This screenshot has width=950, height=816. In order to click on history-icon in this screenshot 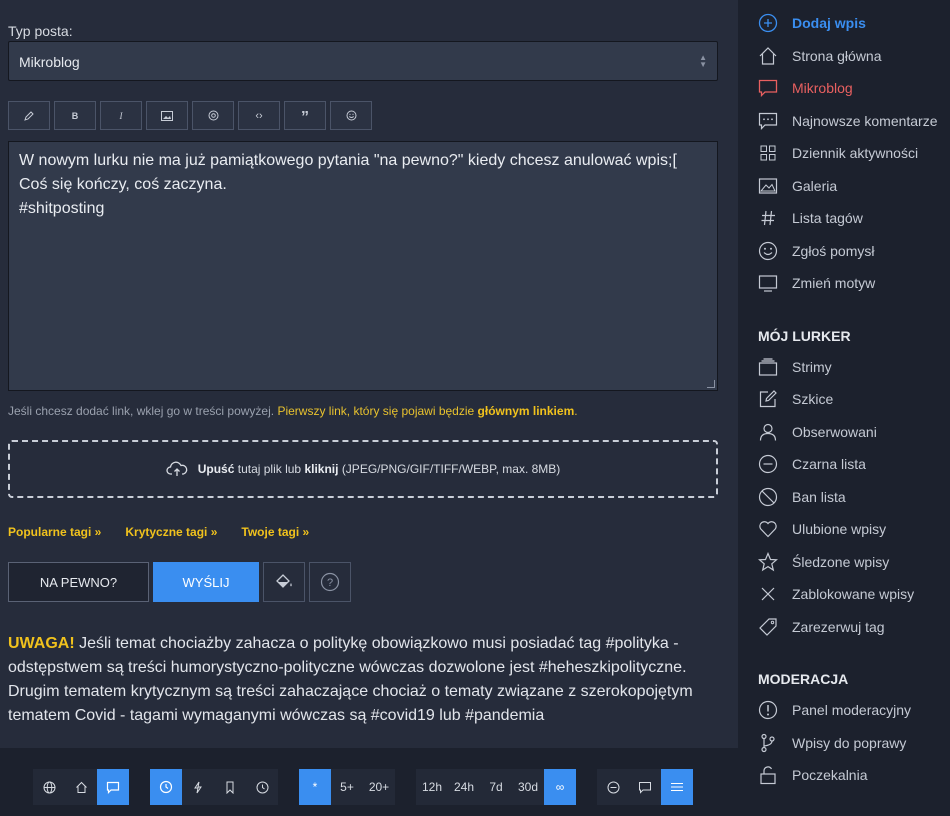, I will do `click(166, 787)`.